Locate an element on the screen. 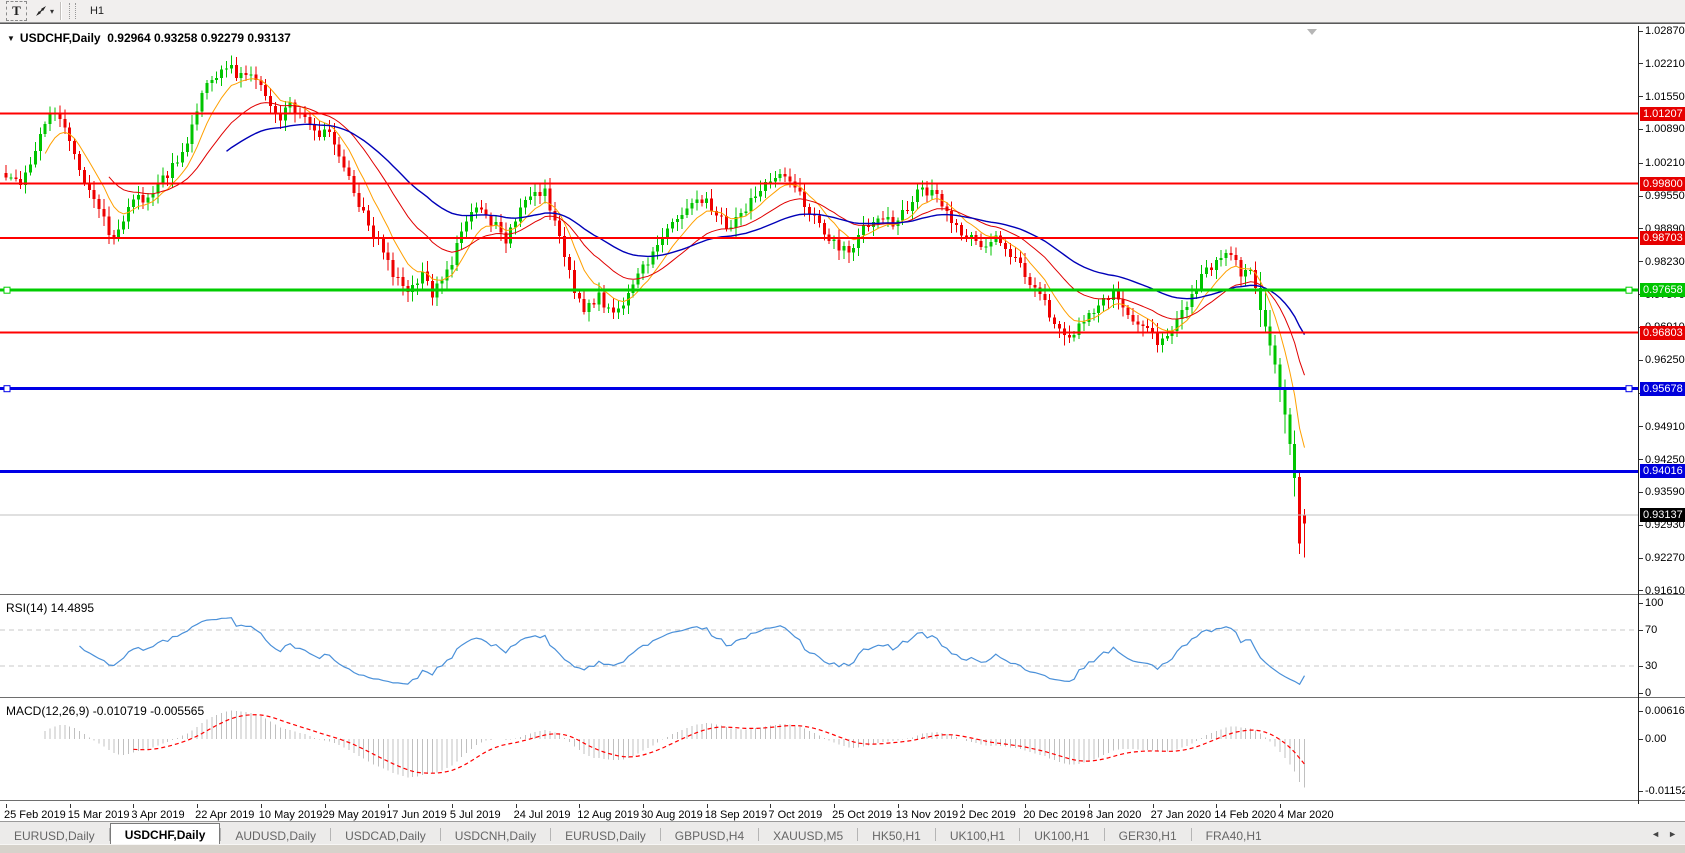 This screenshot has height=853, width=1685. macd-axis: 0.006166 0.00 -0.011523 is located at coordinates (1662, 750).